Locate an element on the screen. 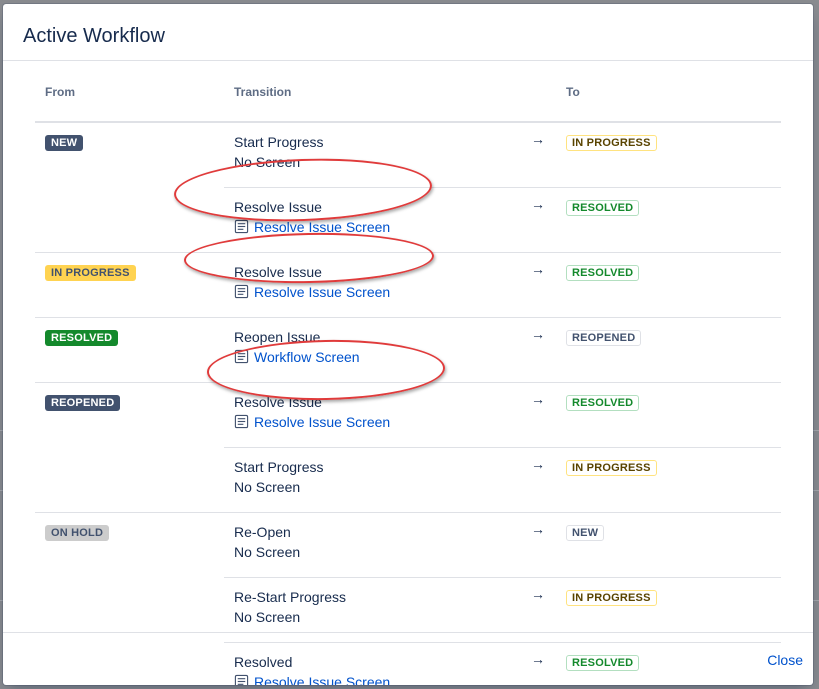  table-header-row: From Transition To is located at coordinates (408, 104).